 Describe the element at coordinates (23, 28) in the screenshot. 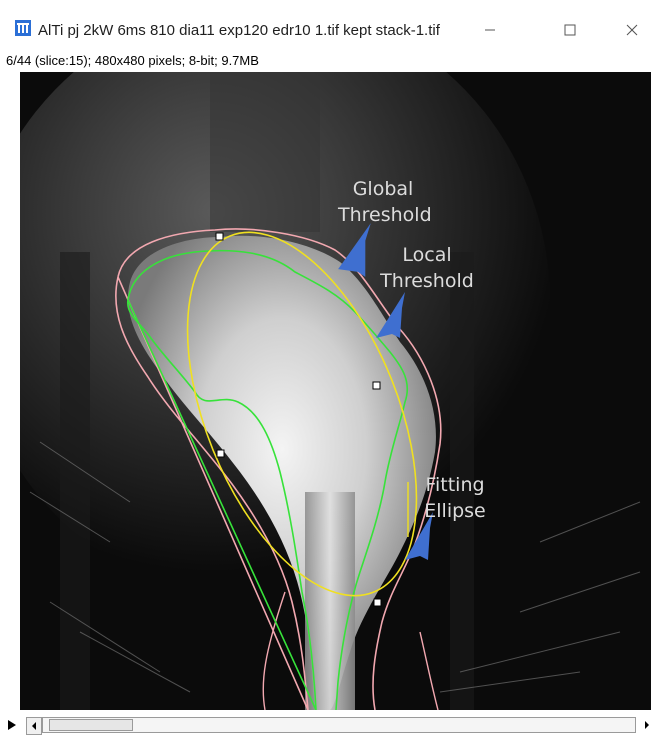

I see `imagej-app-icon` at that location.